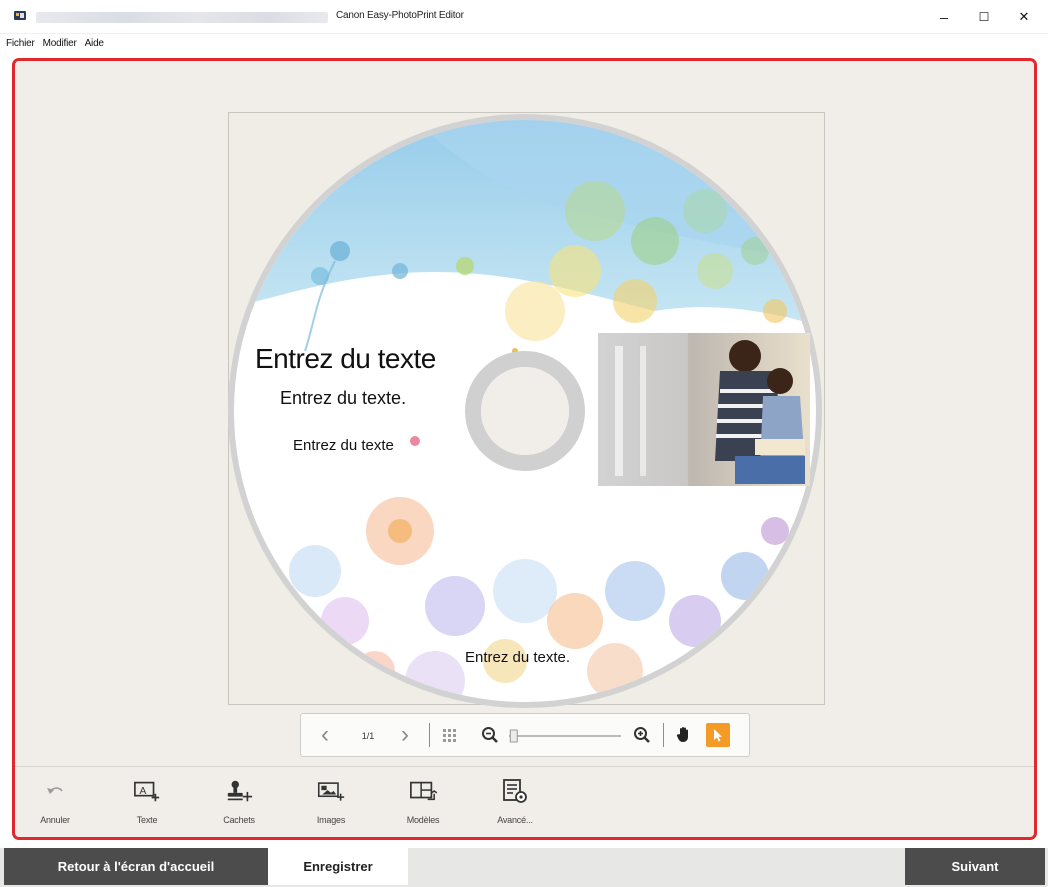  I want to click on pointer-arrow-icon, so click(718, 735).